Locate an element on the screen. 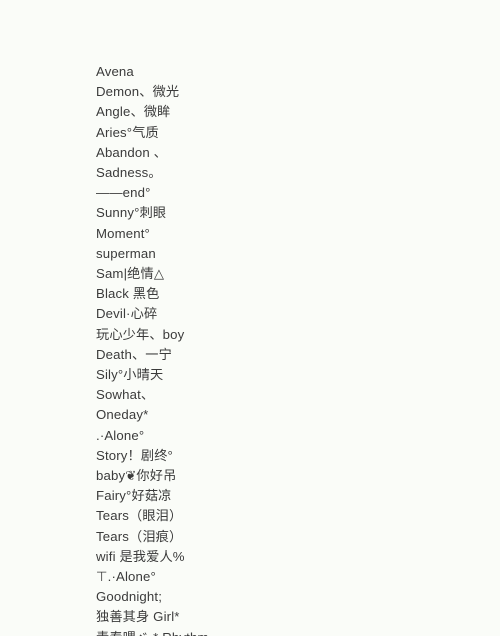  list-item: Sam|绝情△ is located at coordinates (130, 274).